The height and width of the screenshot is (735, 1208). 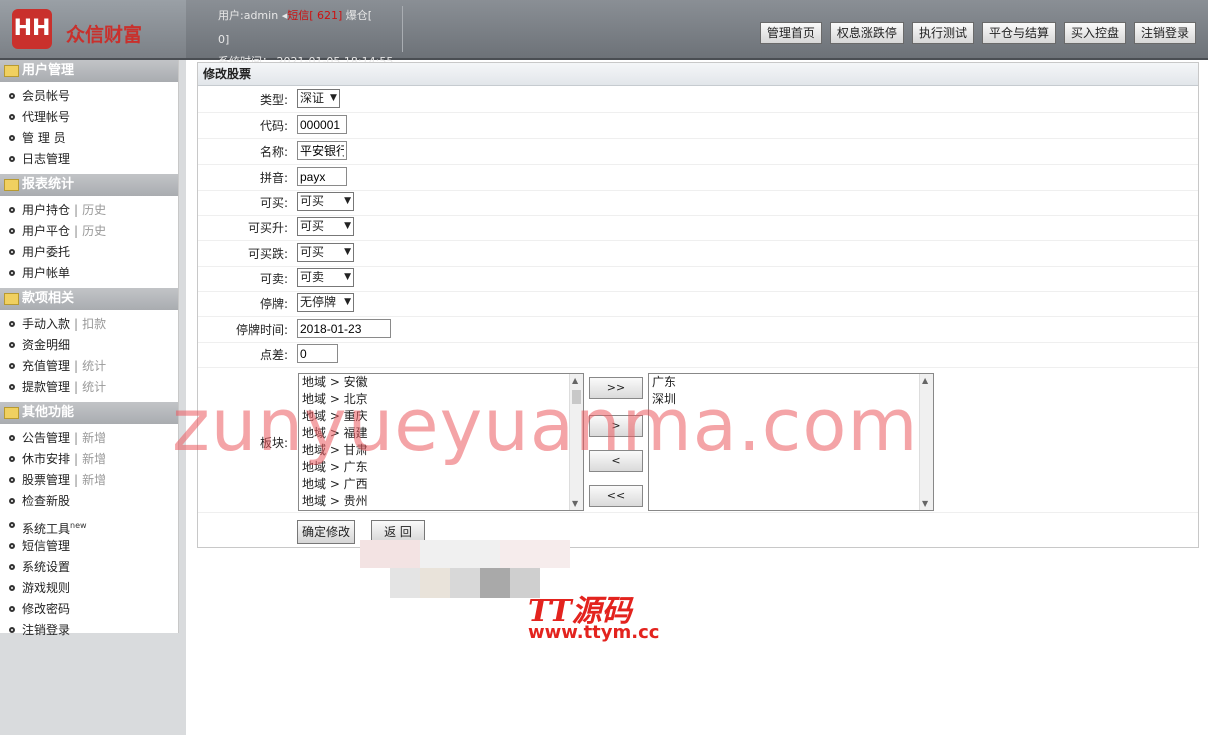 I want to click on sidebar-item-logout: 注销登录, so click(x=89, y=630).